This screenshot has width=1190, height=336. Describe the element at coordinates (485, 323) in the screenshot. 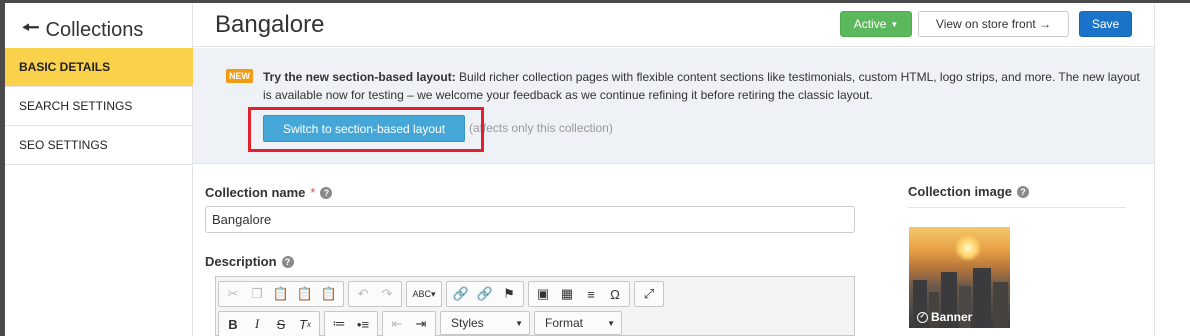

I see `styles-select: Styles ▼` at that location.